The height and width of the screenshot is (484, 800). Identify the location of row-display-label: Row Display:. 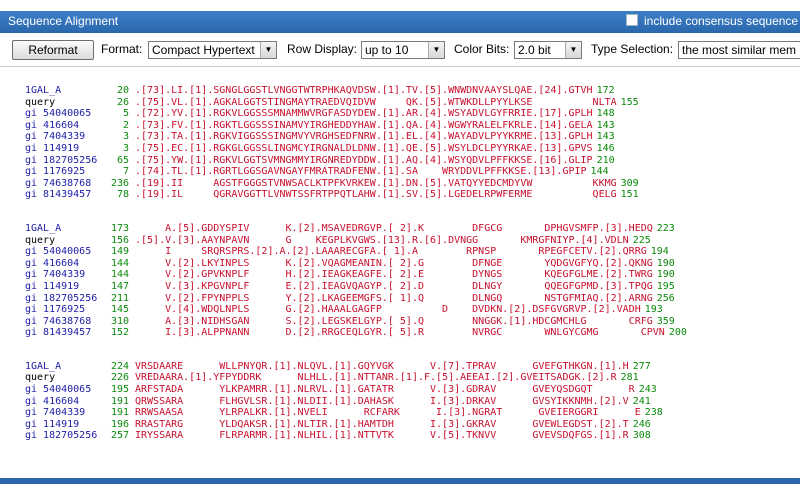
(322, 49).